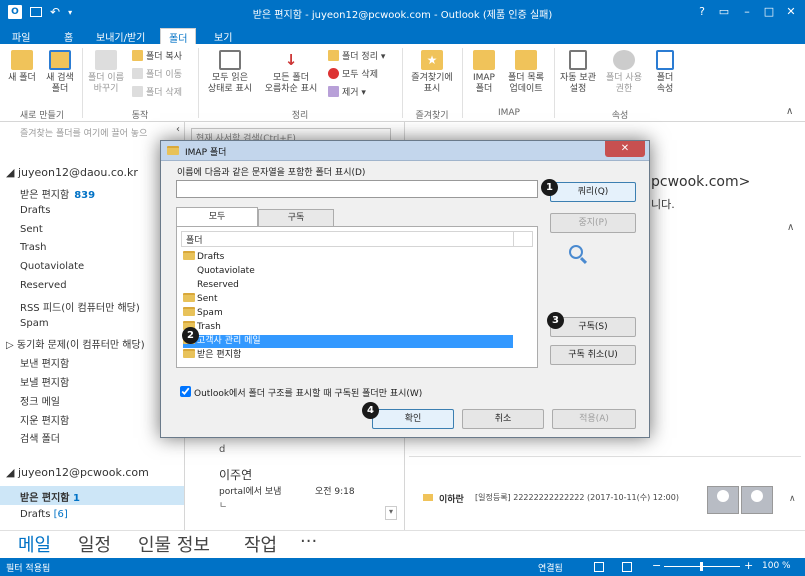 The image size is (805, 576). I want to click on favorites-drop-hint: 즐겨찾는 폴더를 여기에 끌어 놓으, so click(84, 134).